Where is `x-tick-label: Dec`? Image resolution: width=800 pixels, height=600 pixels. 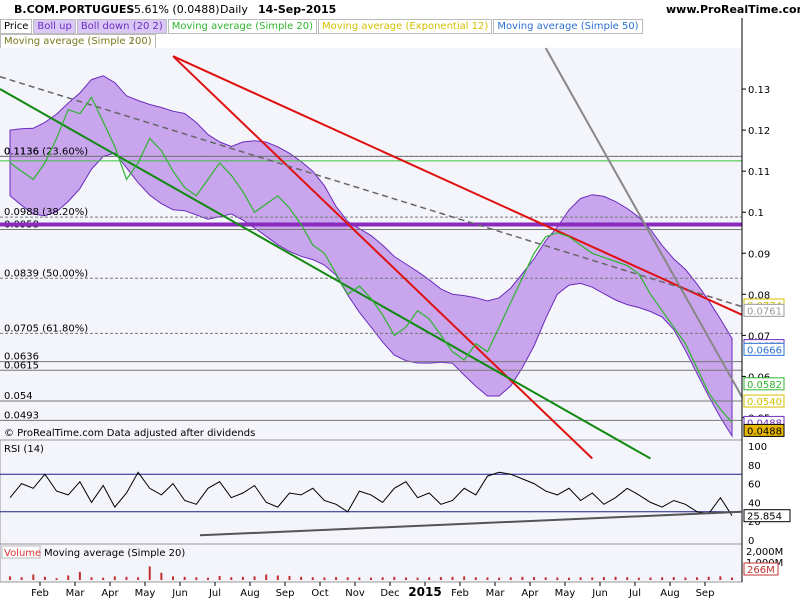
x-tick-label: Dec is located at coordinates (389, 593).